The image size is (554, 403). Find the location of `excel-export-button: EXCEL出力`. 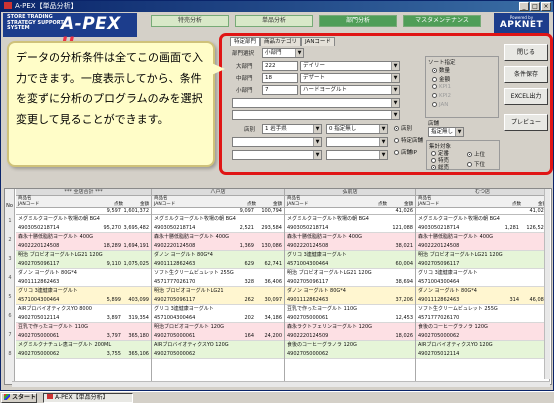

excel-export-button: EXCEL出力 is located at coordinates (526, 96).